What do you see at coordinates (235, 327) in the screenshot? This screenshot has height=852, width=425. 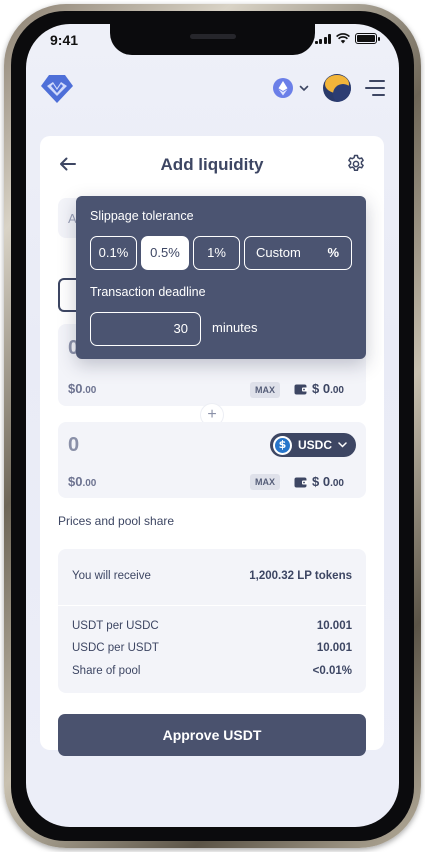 I see `deadline-unit: minutes` at bounding box center [235, 327].